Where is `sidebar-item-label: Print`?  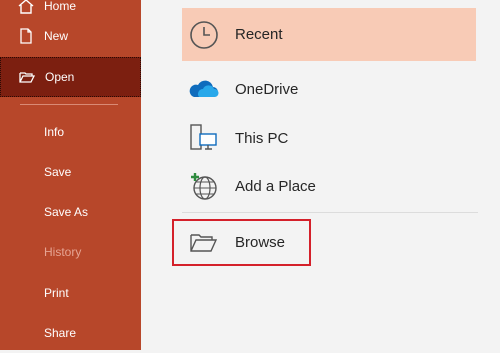
sidebar-item-label: Print is located at coordinates (56, 293).